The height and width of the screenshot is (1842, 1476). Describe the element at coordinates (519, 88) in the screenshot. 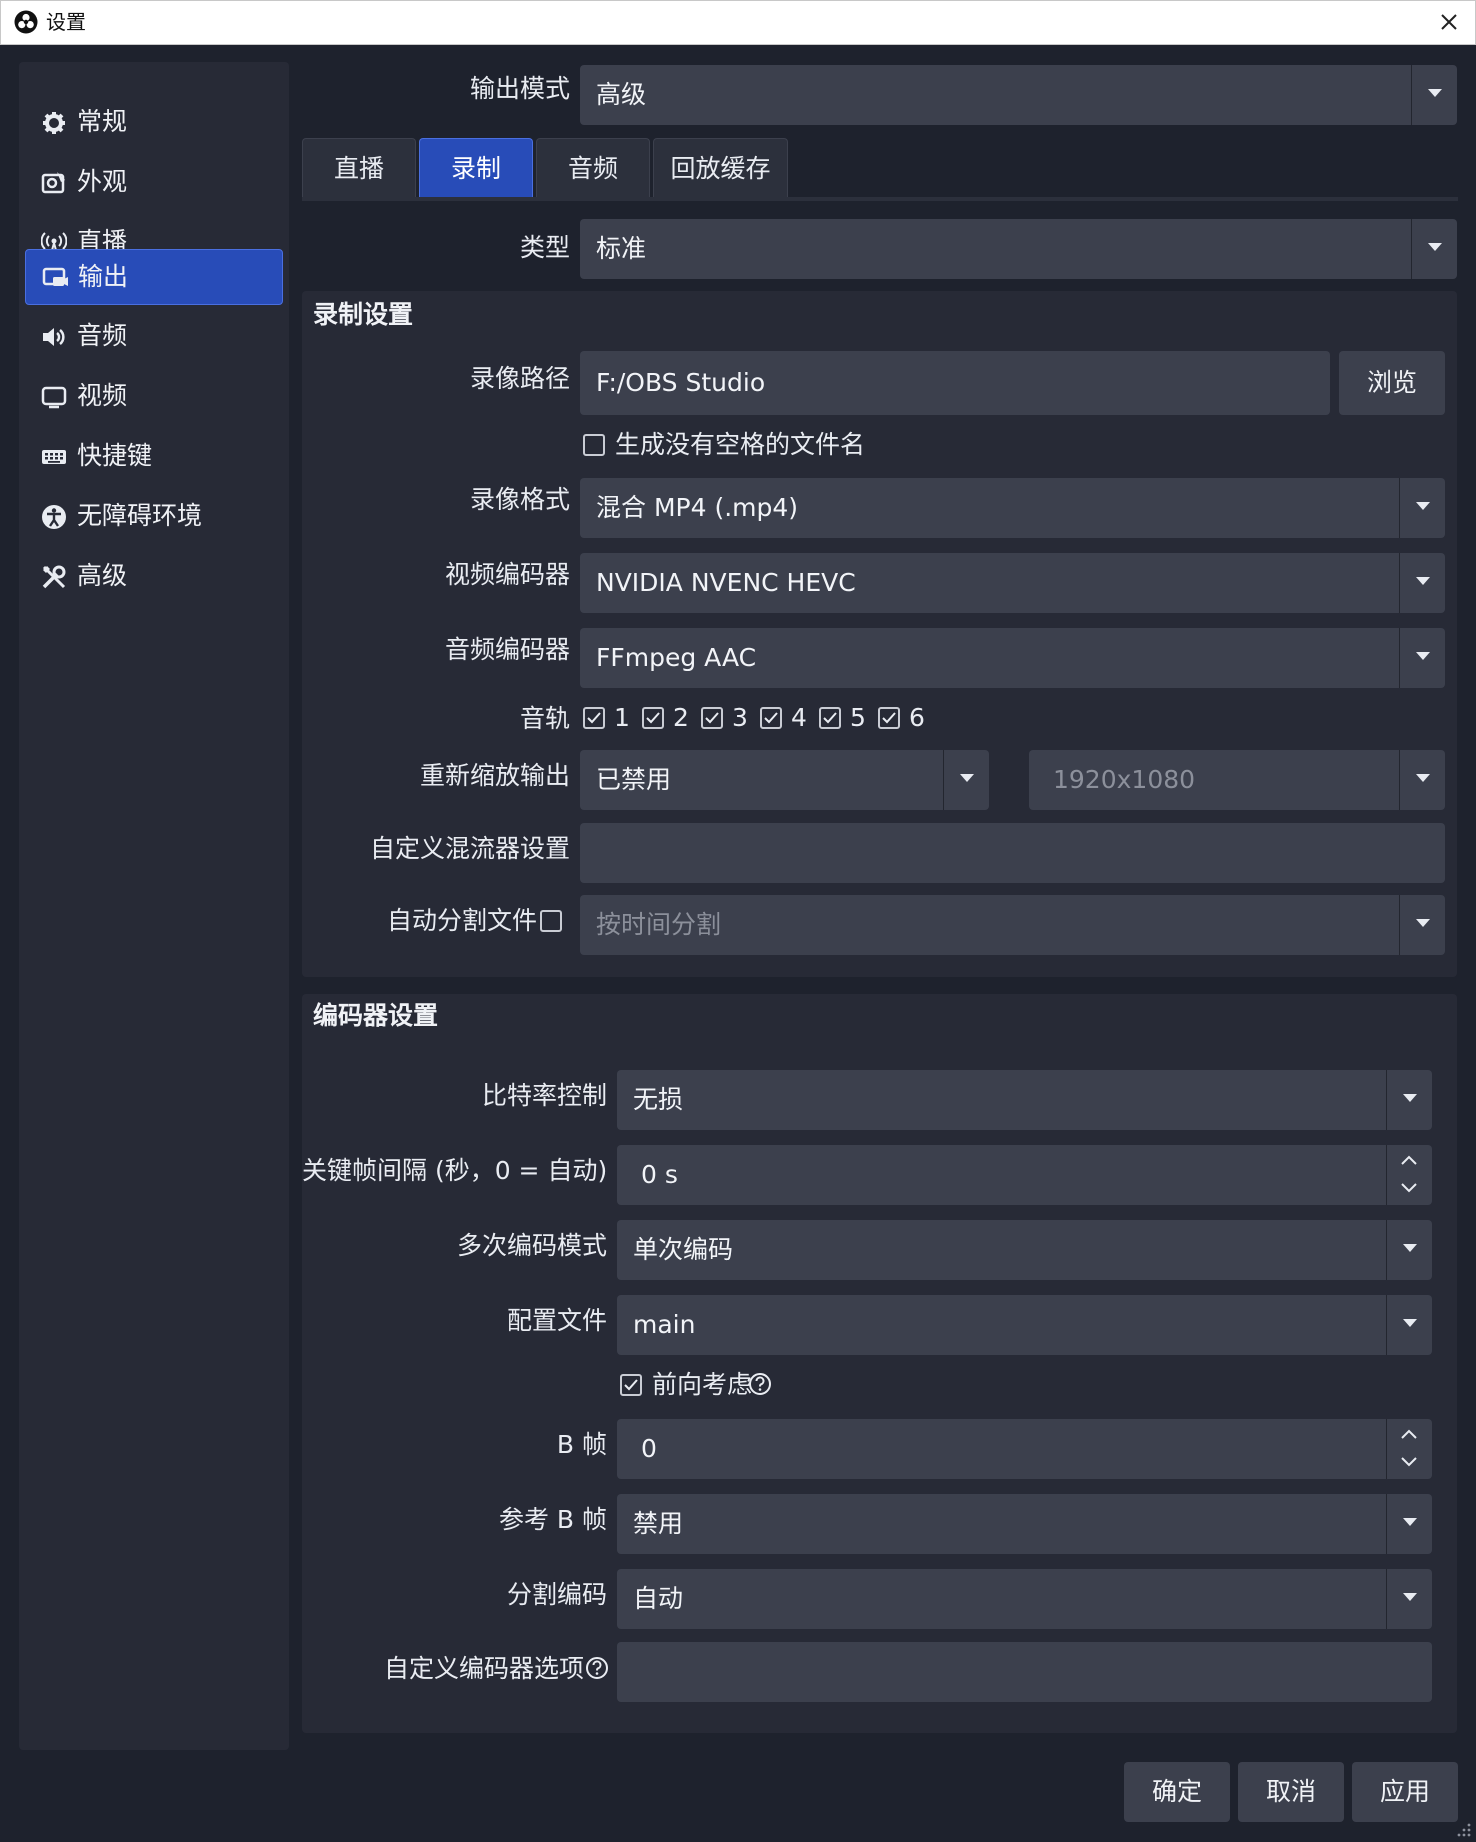

I see `output-mode-label: 输出模式` at that location.